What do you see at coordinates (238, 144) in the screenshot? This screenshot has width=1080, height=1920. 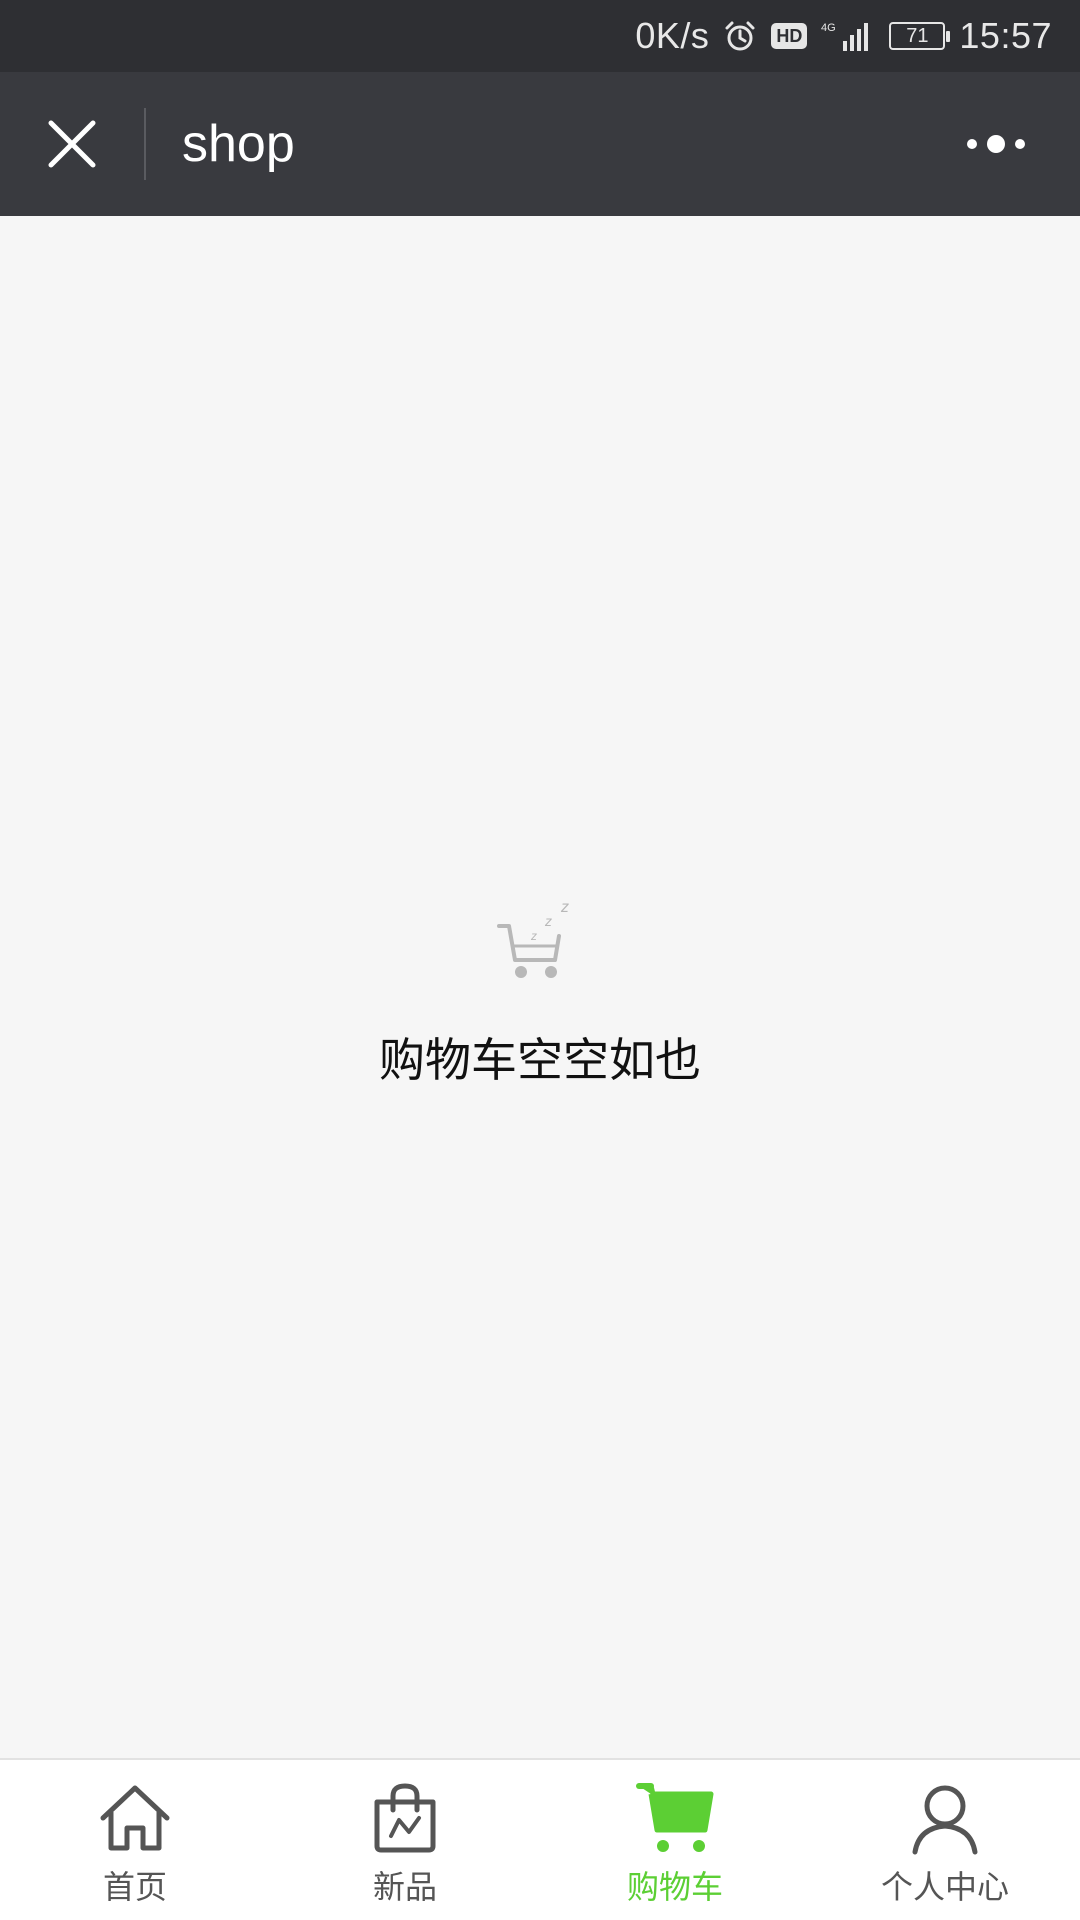 I see `page-title: shop` at bounding box center [238, 144].